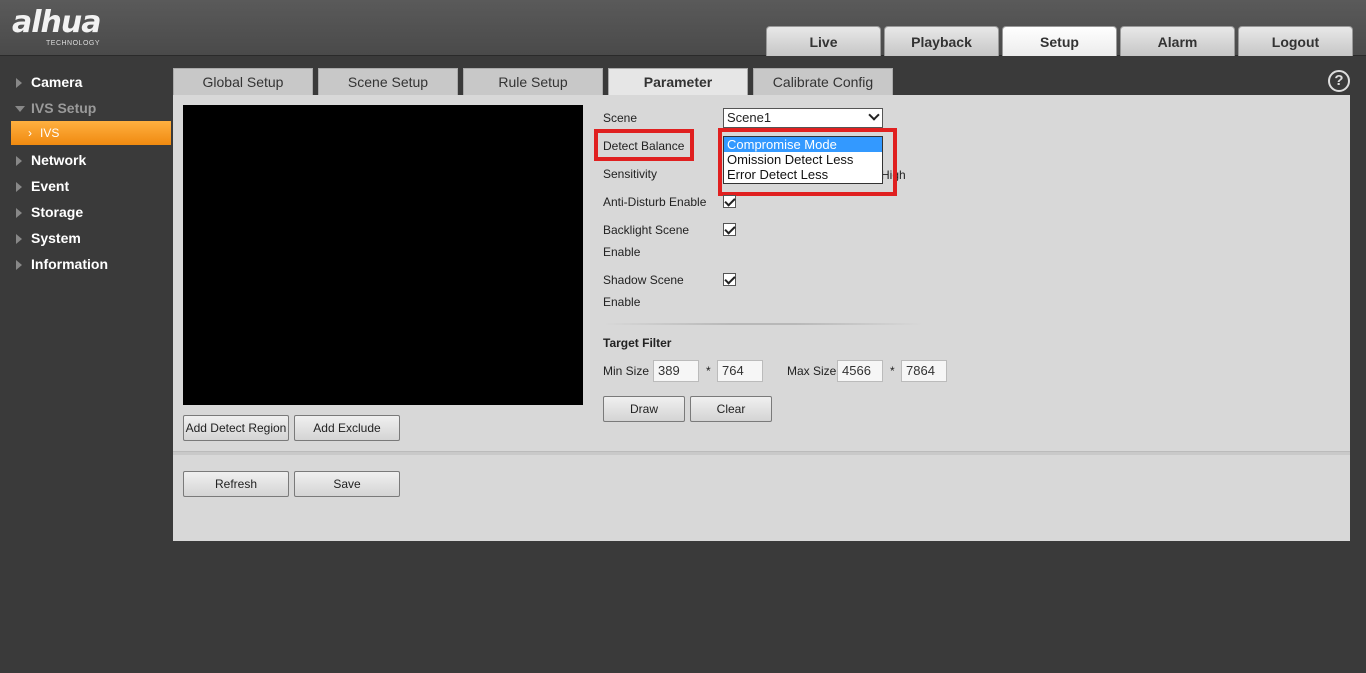 Image resolution: width=1366 pixels, height=673 pixels. Describe the element at coordinates (91, 133) in the screenshot. I see `sidebar-item-ivs: › IVS` at that location.